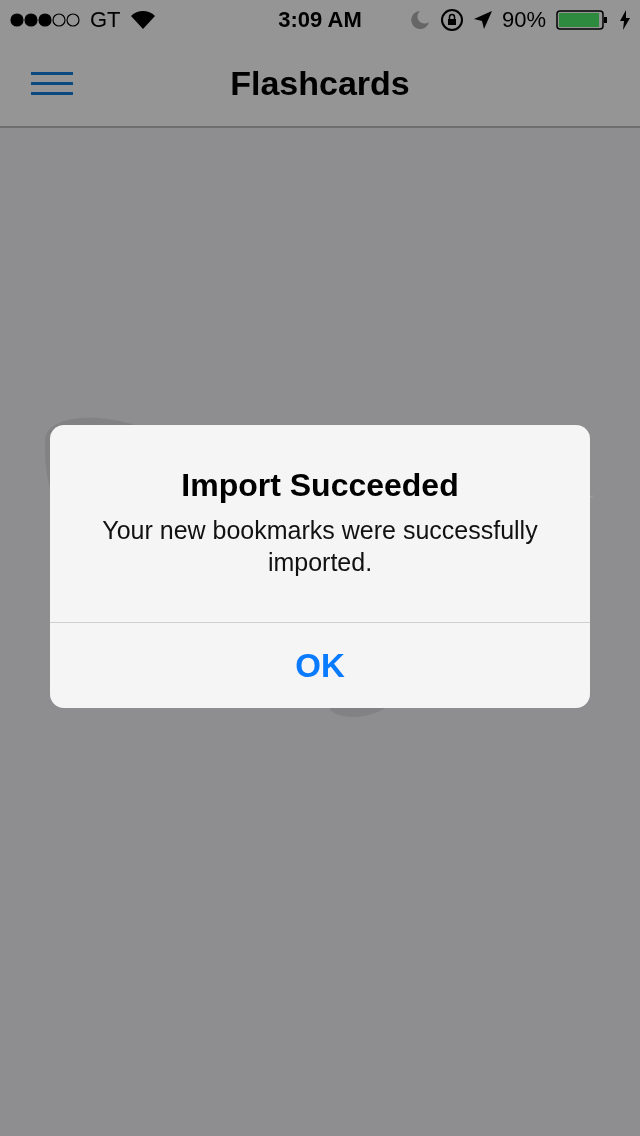 This screenshot has height=1136, width=640. I want to click on signal-icon, so click(45, 20).